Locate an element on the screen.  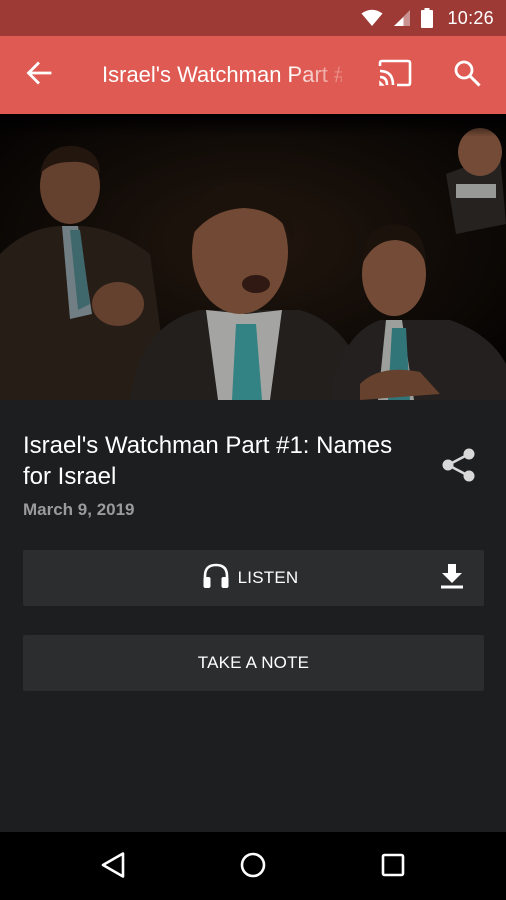
arrow-back-icon is located at coordinates (39, 75).